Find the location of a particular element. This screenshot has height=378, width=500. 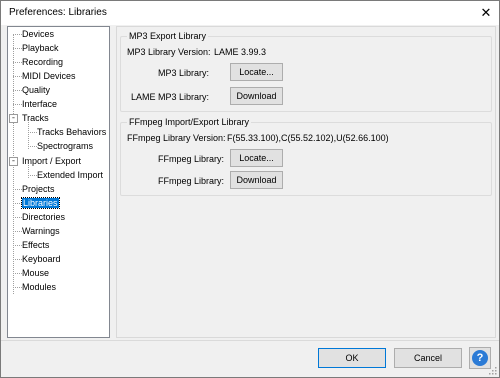

sidebar-item-playback: Playback is located at coordinates (40, 48).